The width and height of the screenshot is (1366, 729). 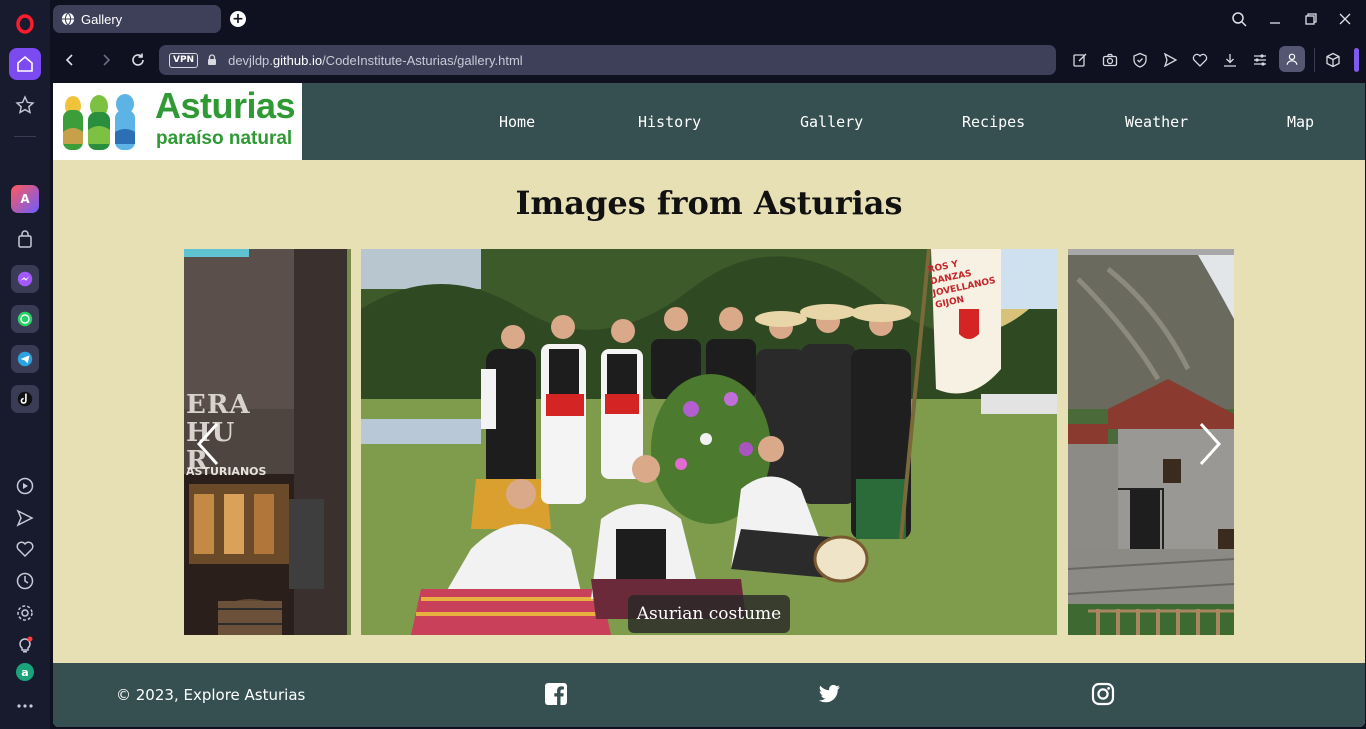 I want to click on settings-gear-icon, so click(x=25, y=613).